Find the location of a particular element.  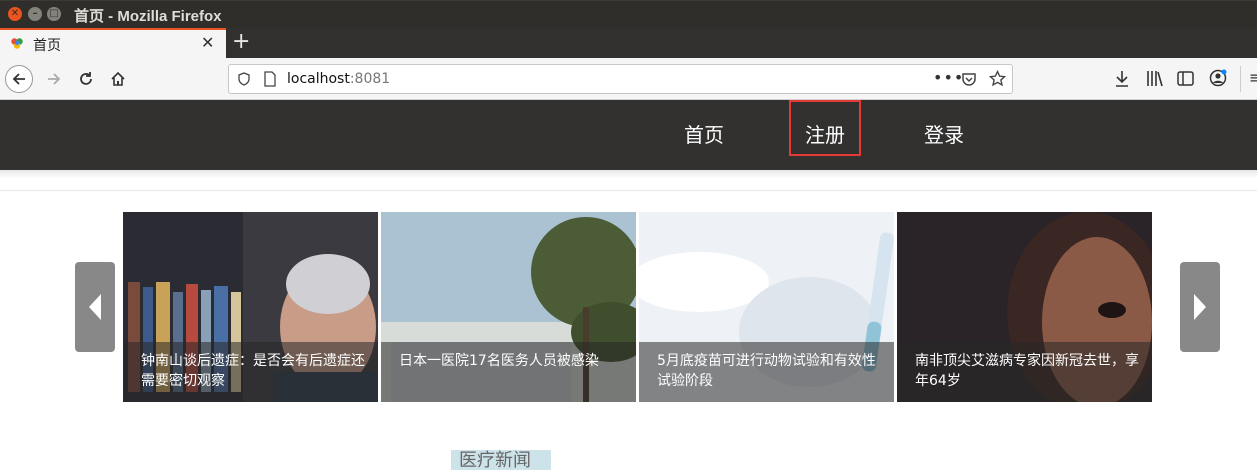

url-text: localhost:8081 is located at coordinates (338, 79).